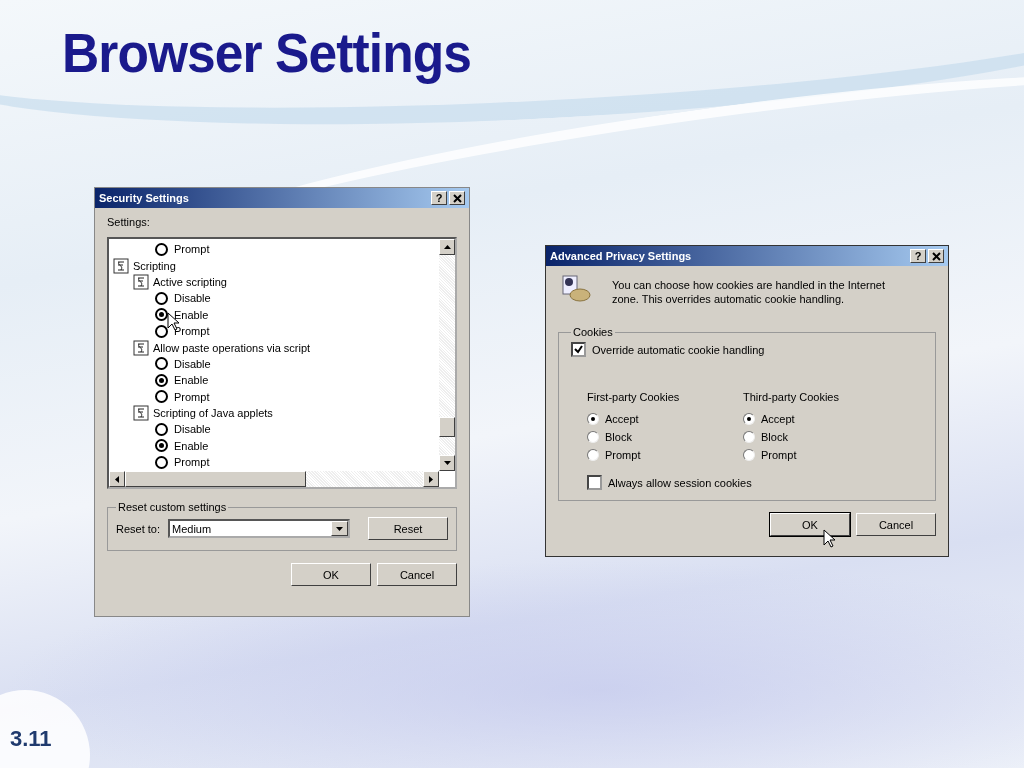 The image size is (1024, 768). I want to click on description-text: You can choose how cookies are handled in the Internet zone. This overrides automatic cookie handling., so click(749, 292).